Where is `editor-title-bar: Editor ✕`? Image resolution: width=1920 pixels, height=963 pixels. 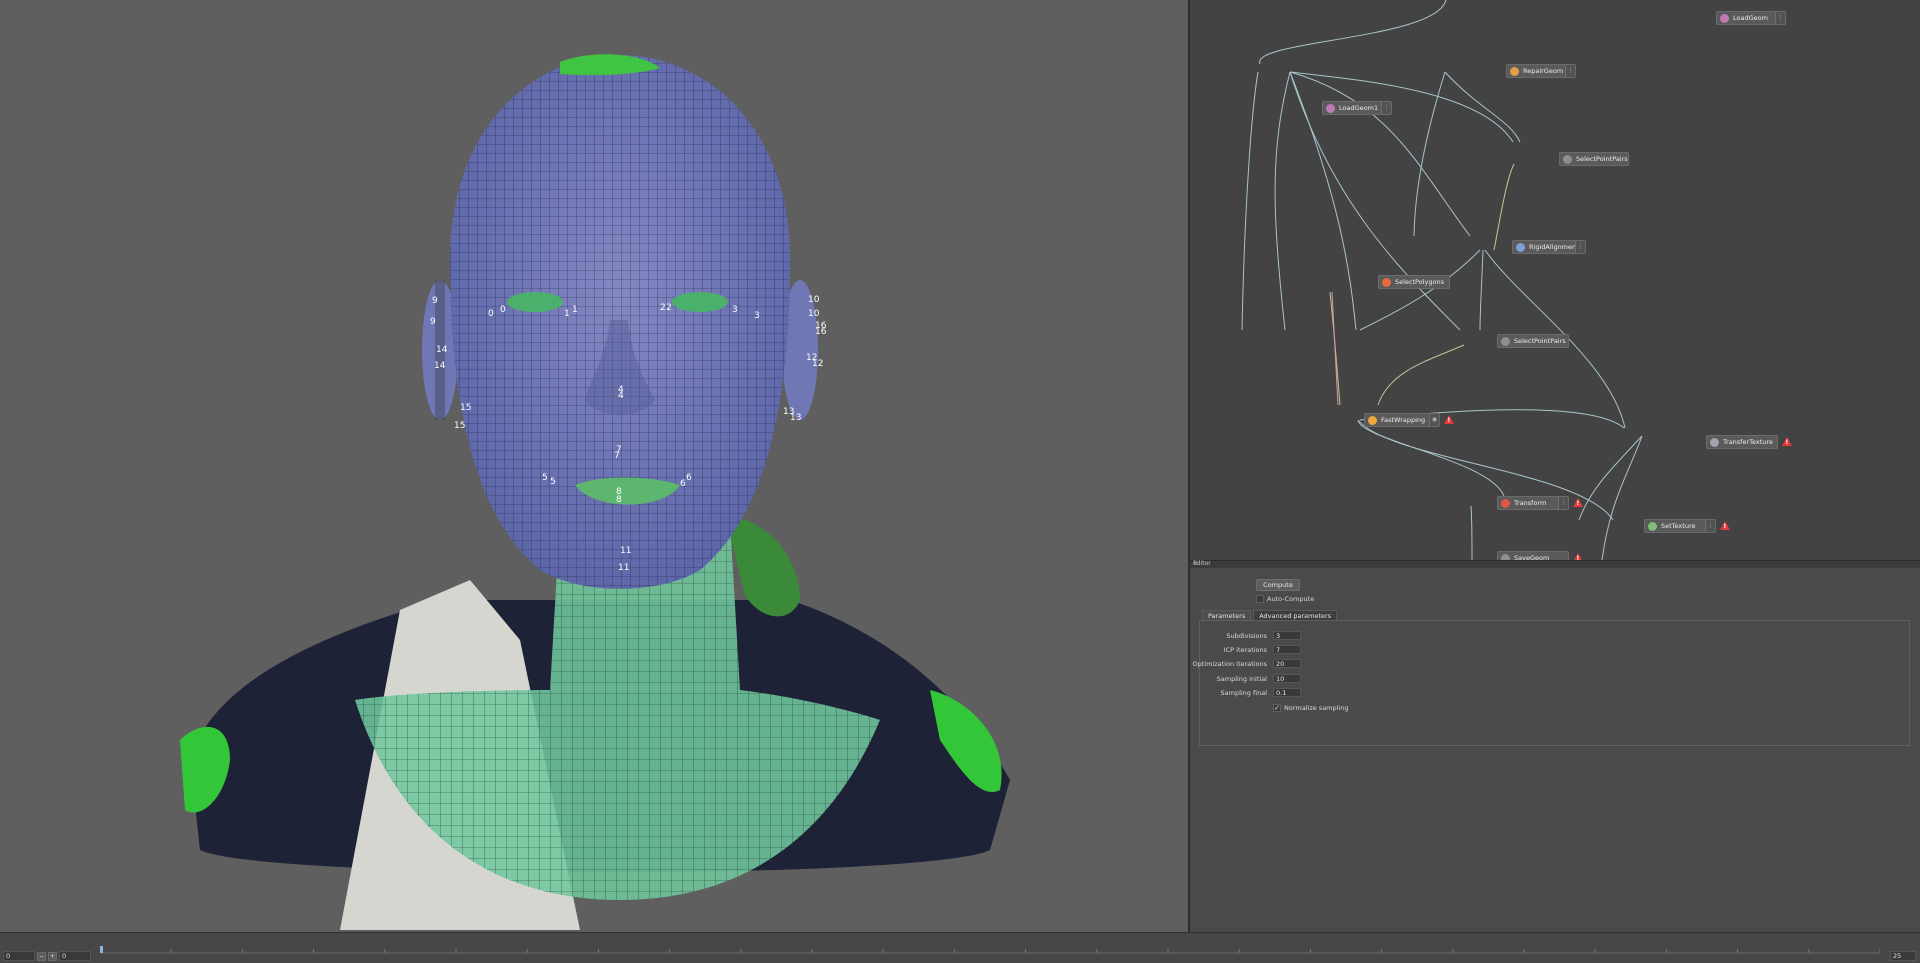 editor-title-bar: Editor ✕ is located at coordinates (1555, 564).